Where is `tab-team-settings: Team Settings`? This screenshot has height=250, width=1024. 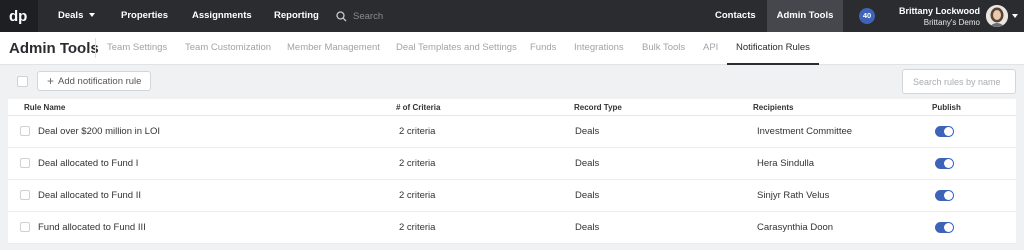
tab-team-settings: Team Settings is located at coordinates (137, 48).